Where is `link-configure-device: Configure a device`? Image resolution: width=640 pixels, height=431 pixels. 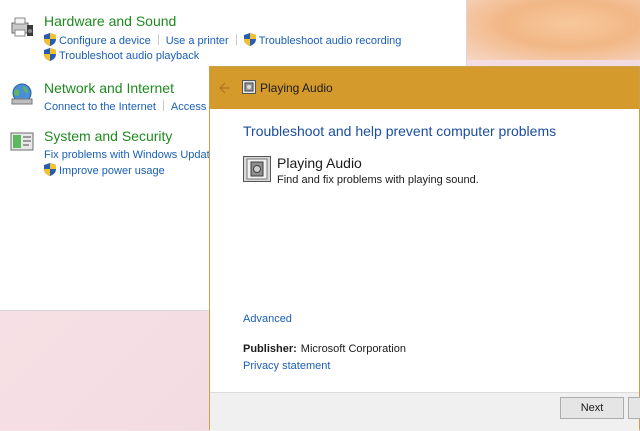
link-configure-device: Configure a device is located at coordinates (105, 41).